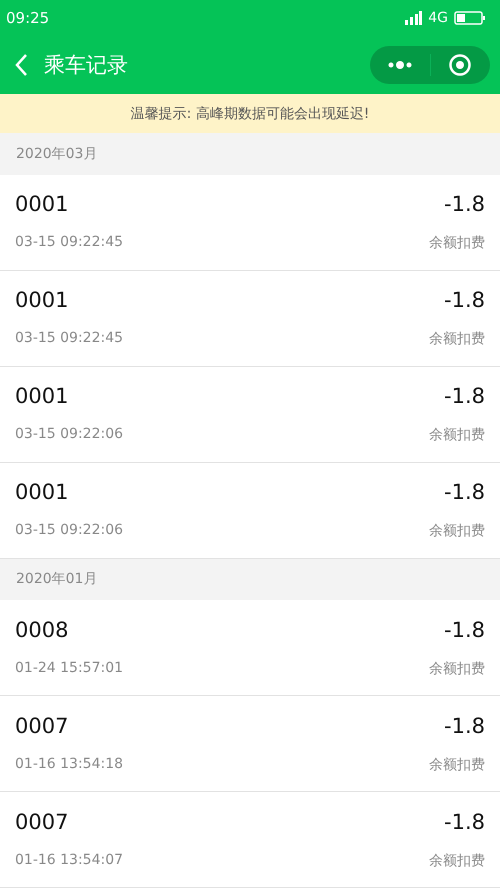 Image resolution: width=500 pixels, height=888 pixels. I want to click on status-time: 09:25, so click(28, 18).